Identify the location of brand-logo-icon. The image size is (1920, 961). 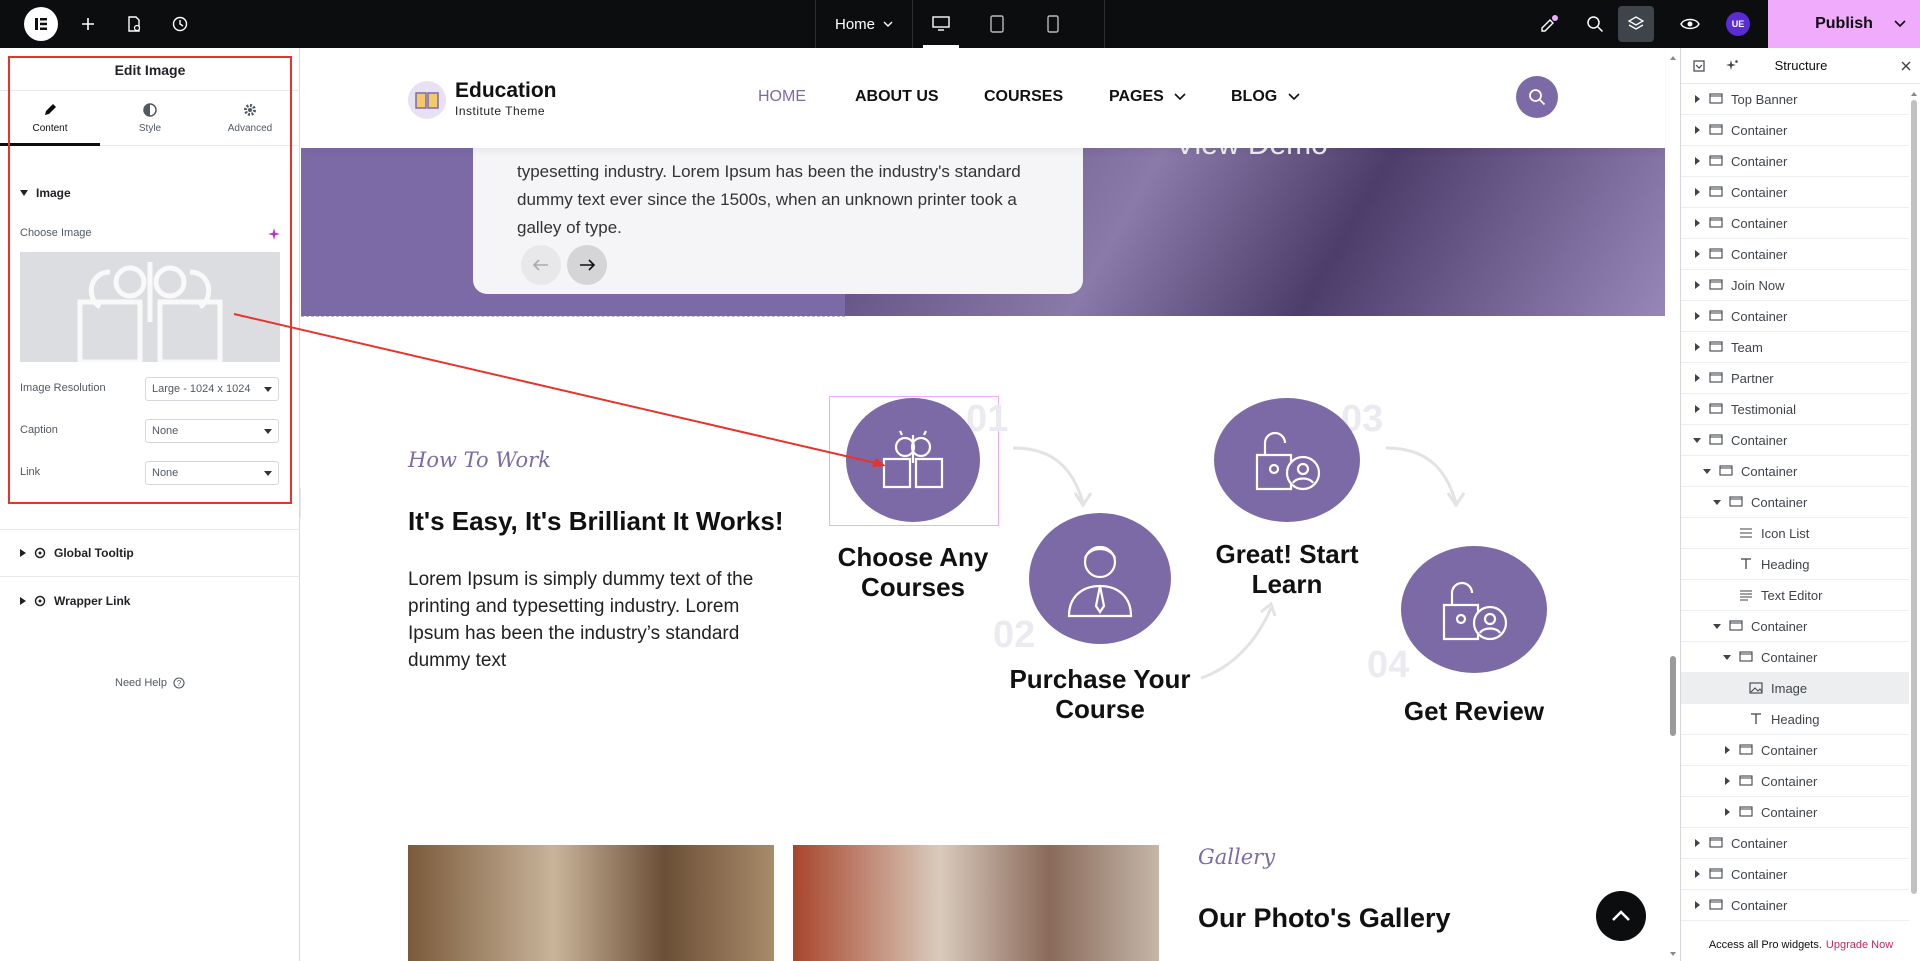
(427, 100).